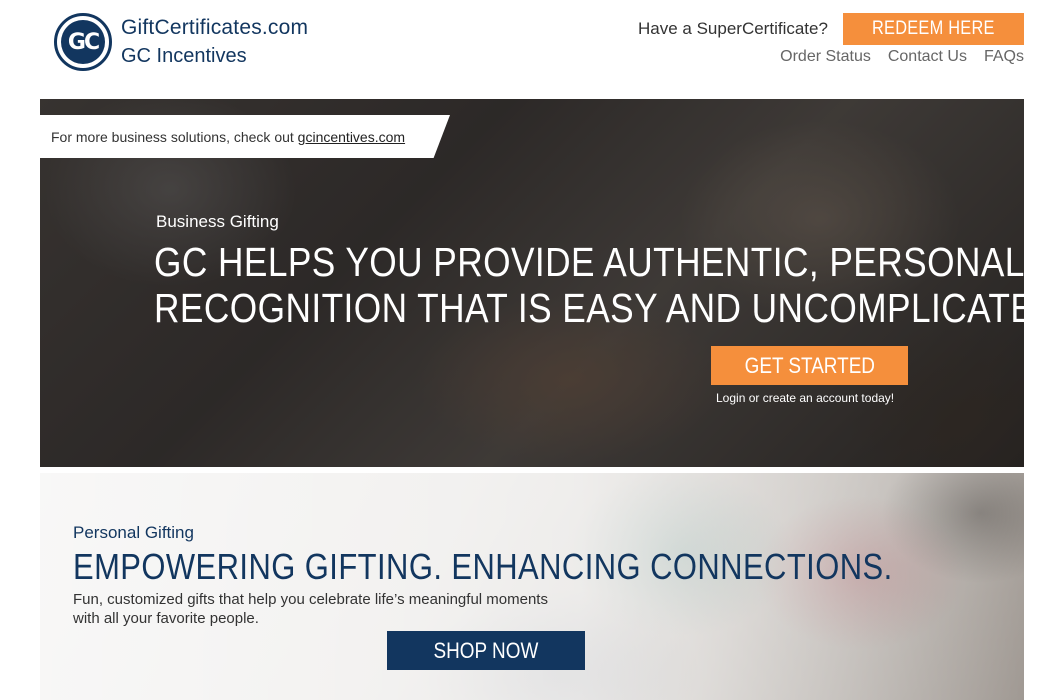  What do you see at coordinates (733, 28) in the screenshot?
I see `supercertificate-question: Have a SuperCertificate?` at bounding box center [733, 28].